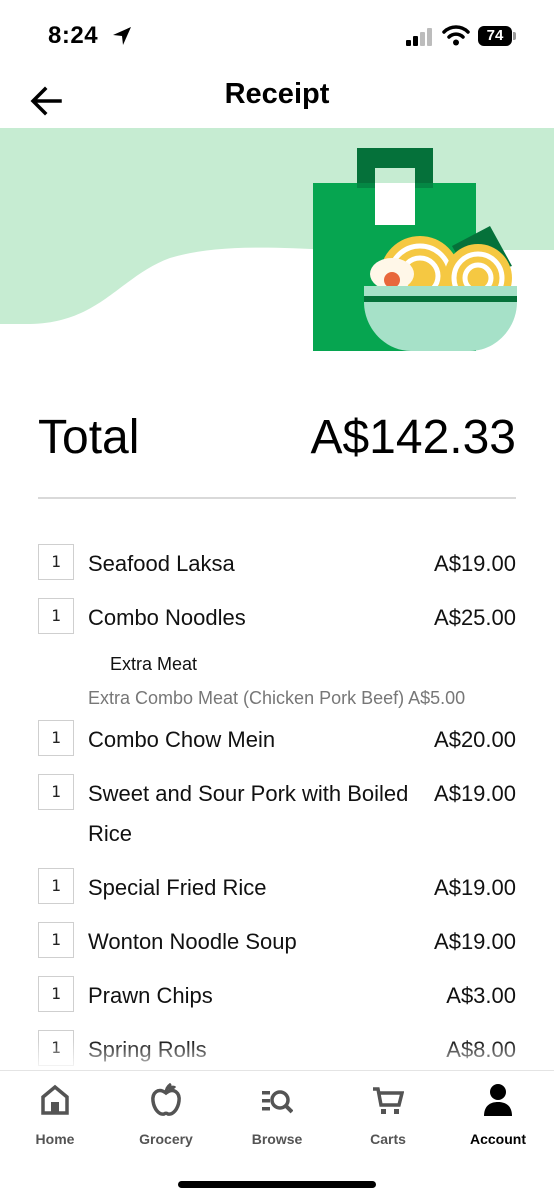 The width and height of the screenshot is (554, 1200). What do you see at coordinates (475, 617) in the screenshot?
I see `item-price: A$25.00` at bounding box center [475, 617].